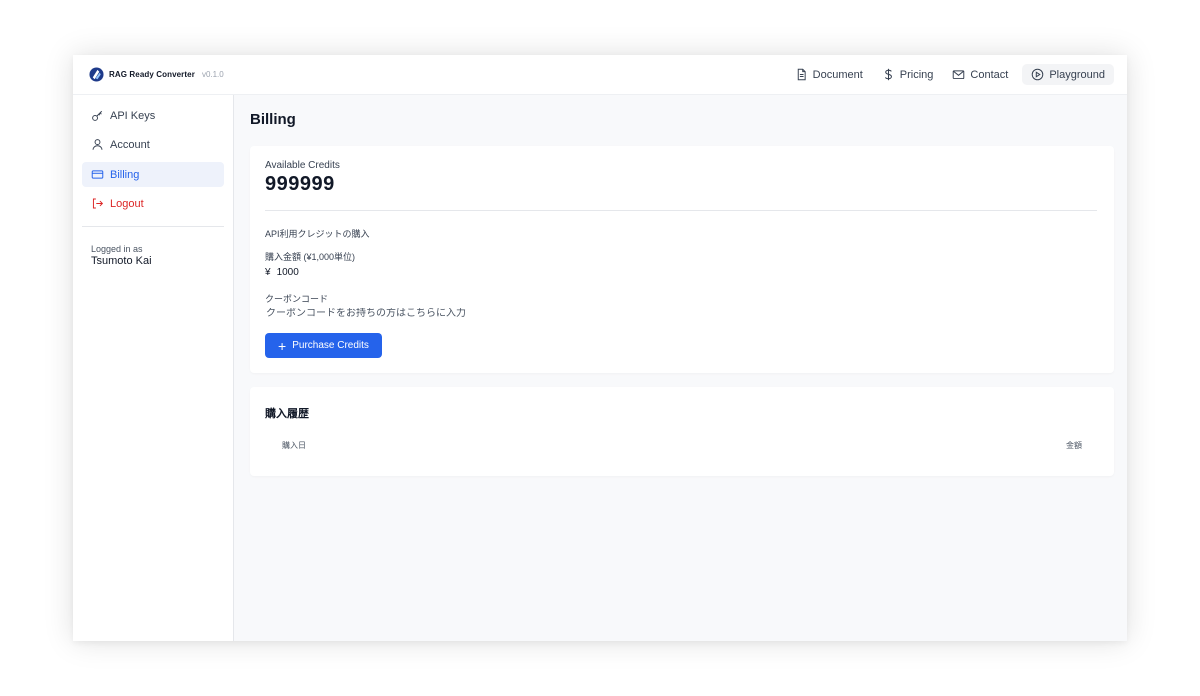 This screenshot has height=696, width=1200. Describe the element at coordinates (152, 74) in the screenshot. I see `brand-name: RAG Ready Converter` at that location.